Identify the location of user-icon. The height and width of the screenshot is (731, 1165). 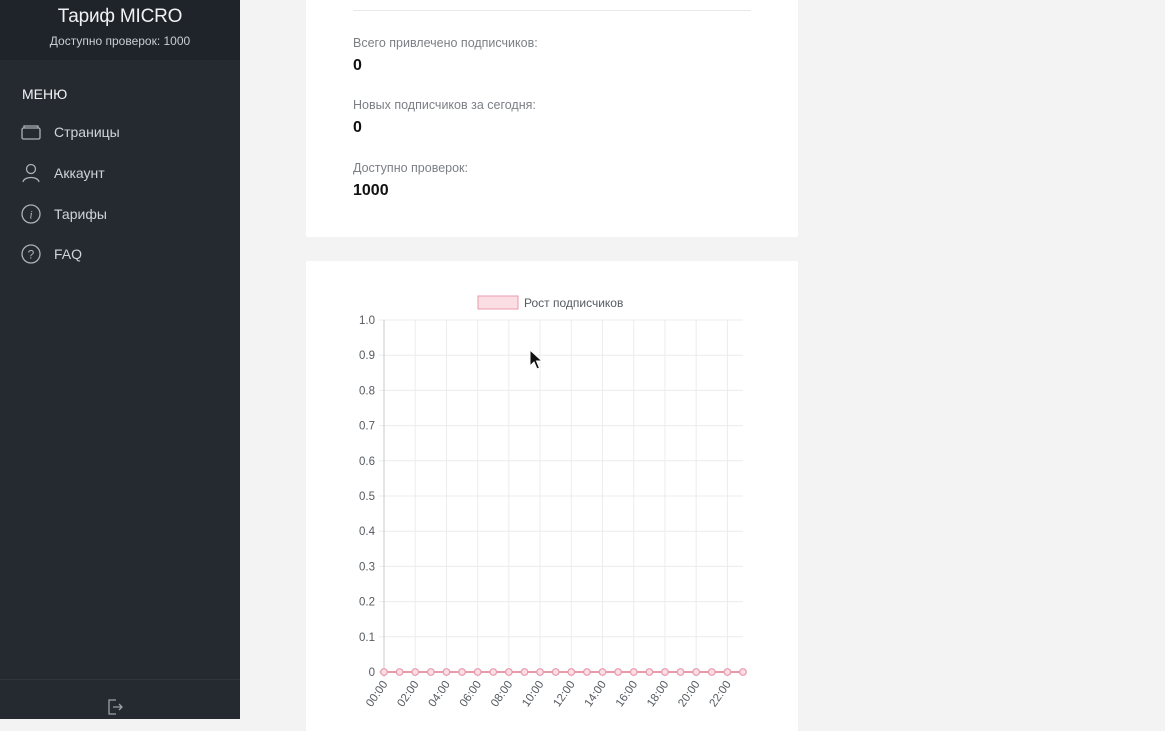
(33, 173).